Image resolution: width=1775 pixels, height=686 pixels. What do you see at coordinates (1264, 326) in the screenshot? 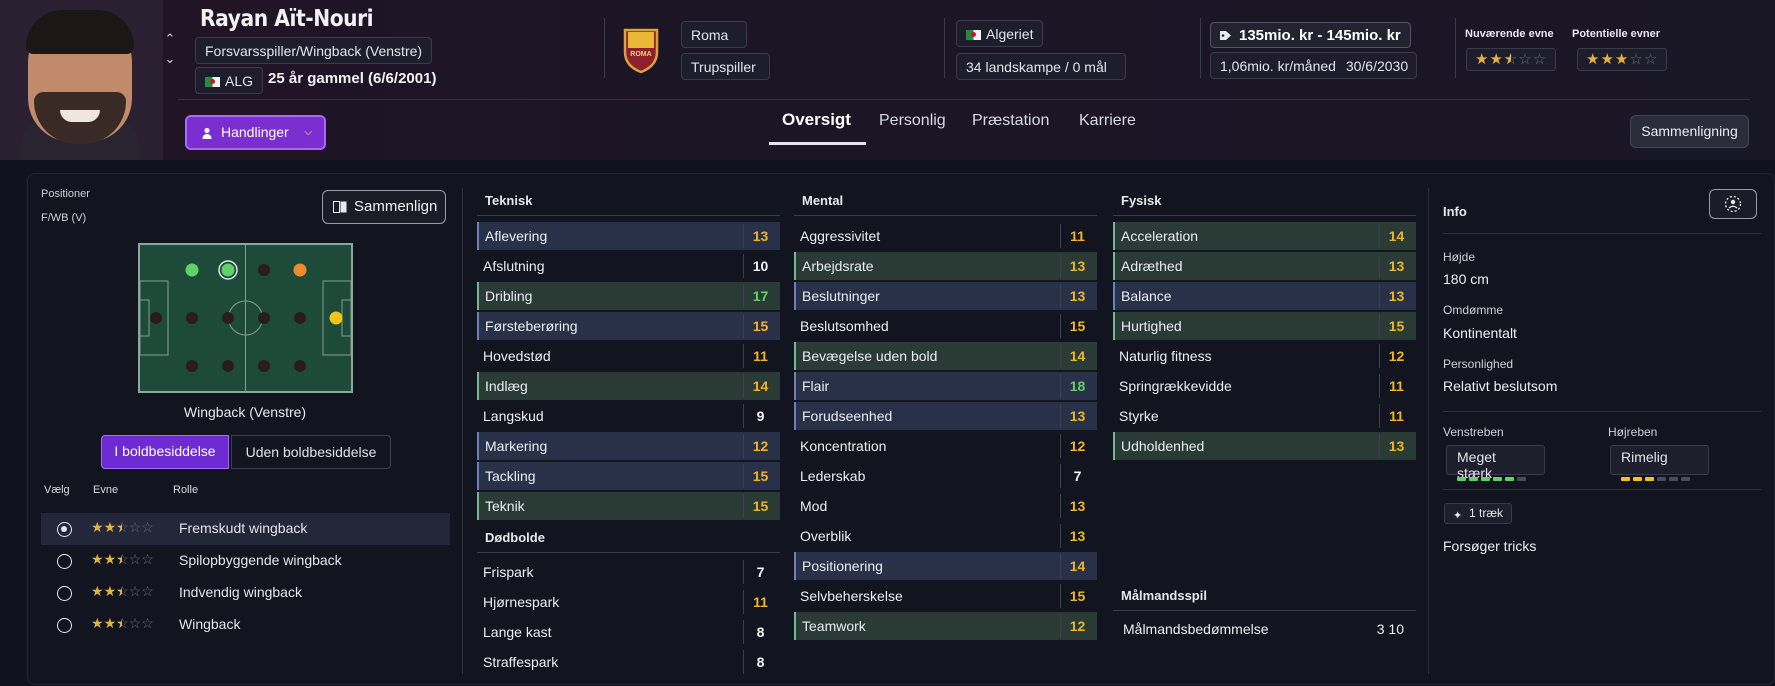
I see `physical-attribute-row: Hurtighed 15` at bounding box center [1264, 326].